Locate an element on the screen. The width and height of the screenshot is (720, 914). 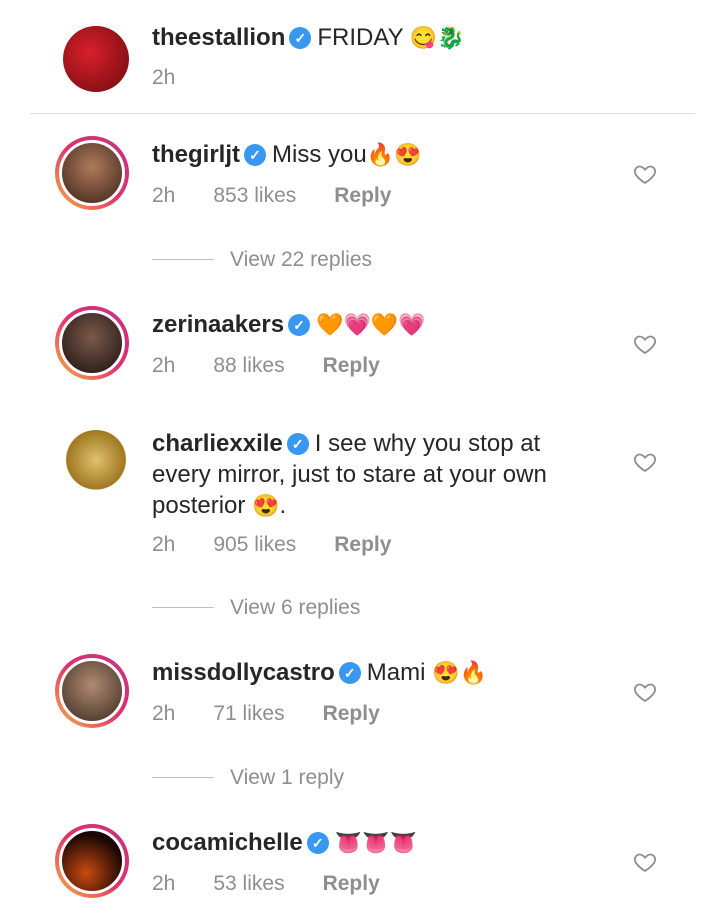
view-replies-button: View 6 replies is located at coordinates (256, 608).